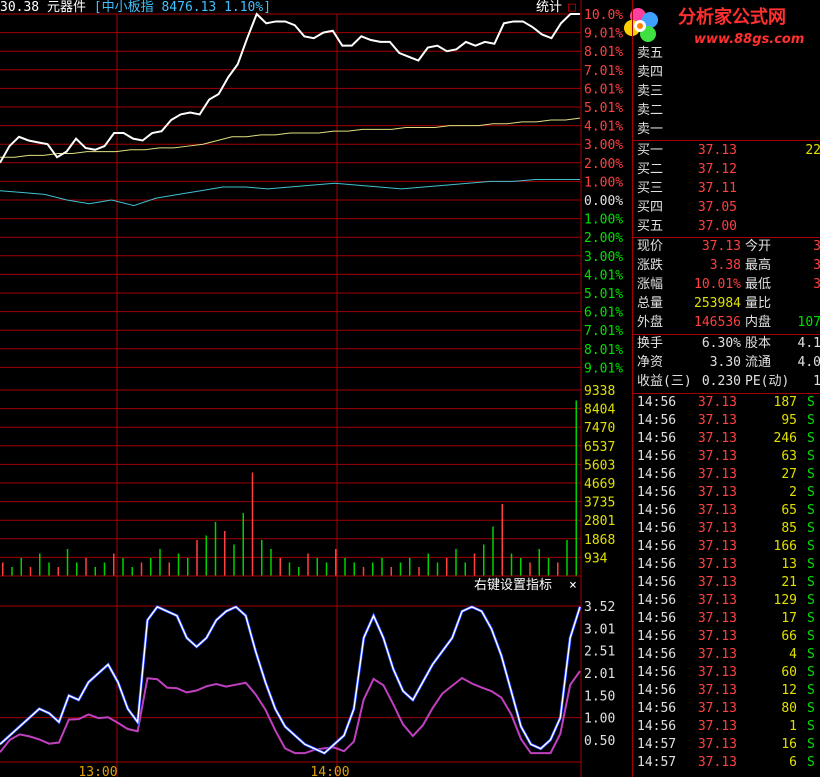  I want to click on volume-axis-label: 3735, so click(599, 503).